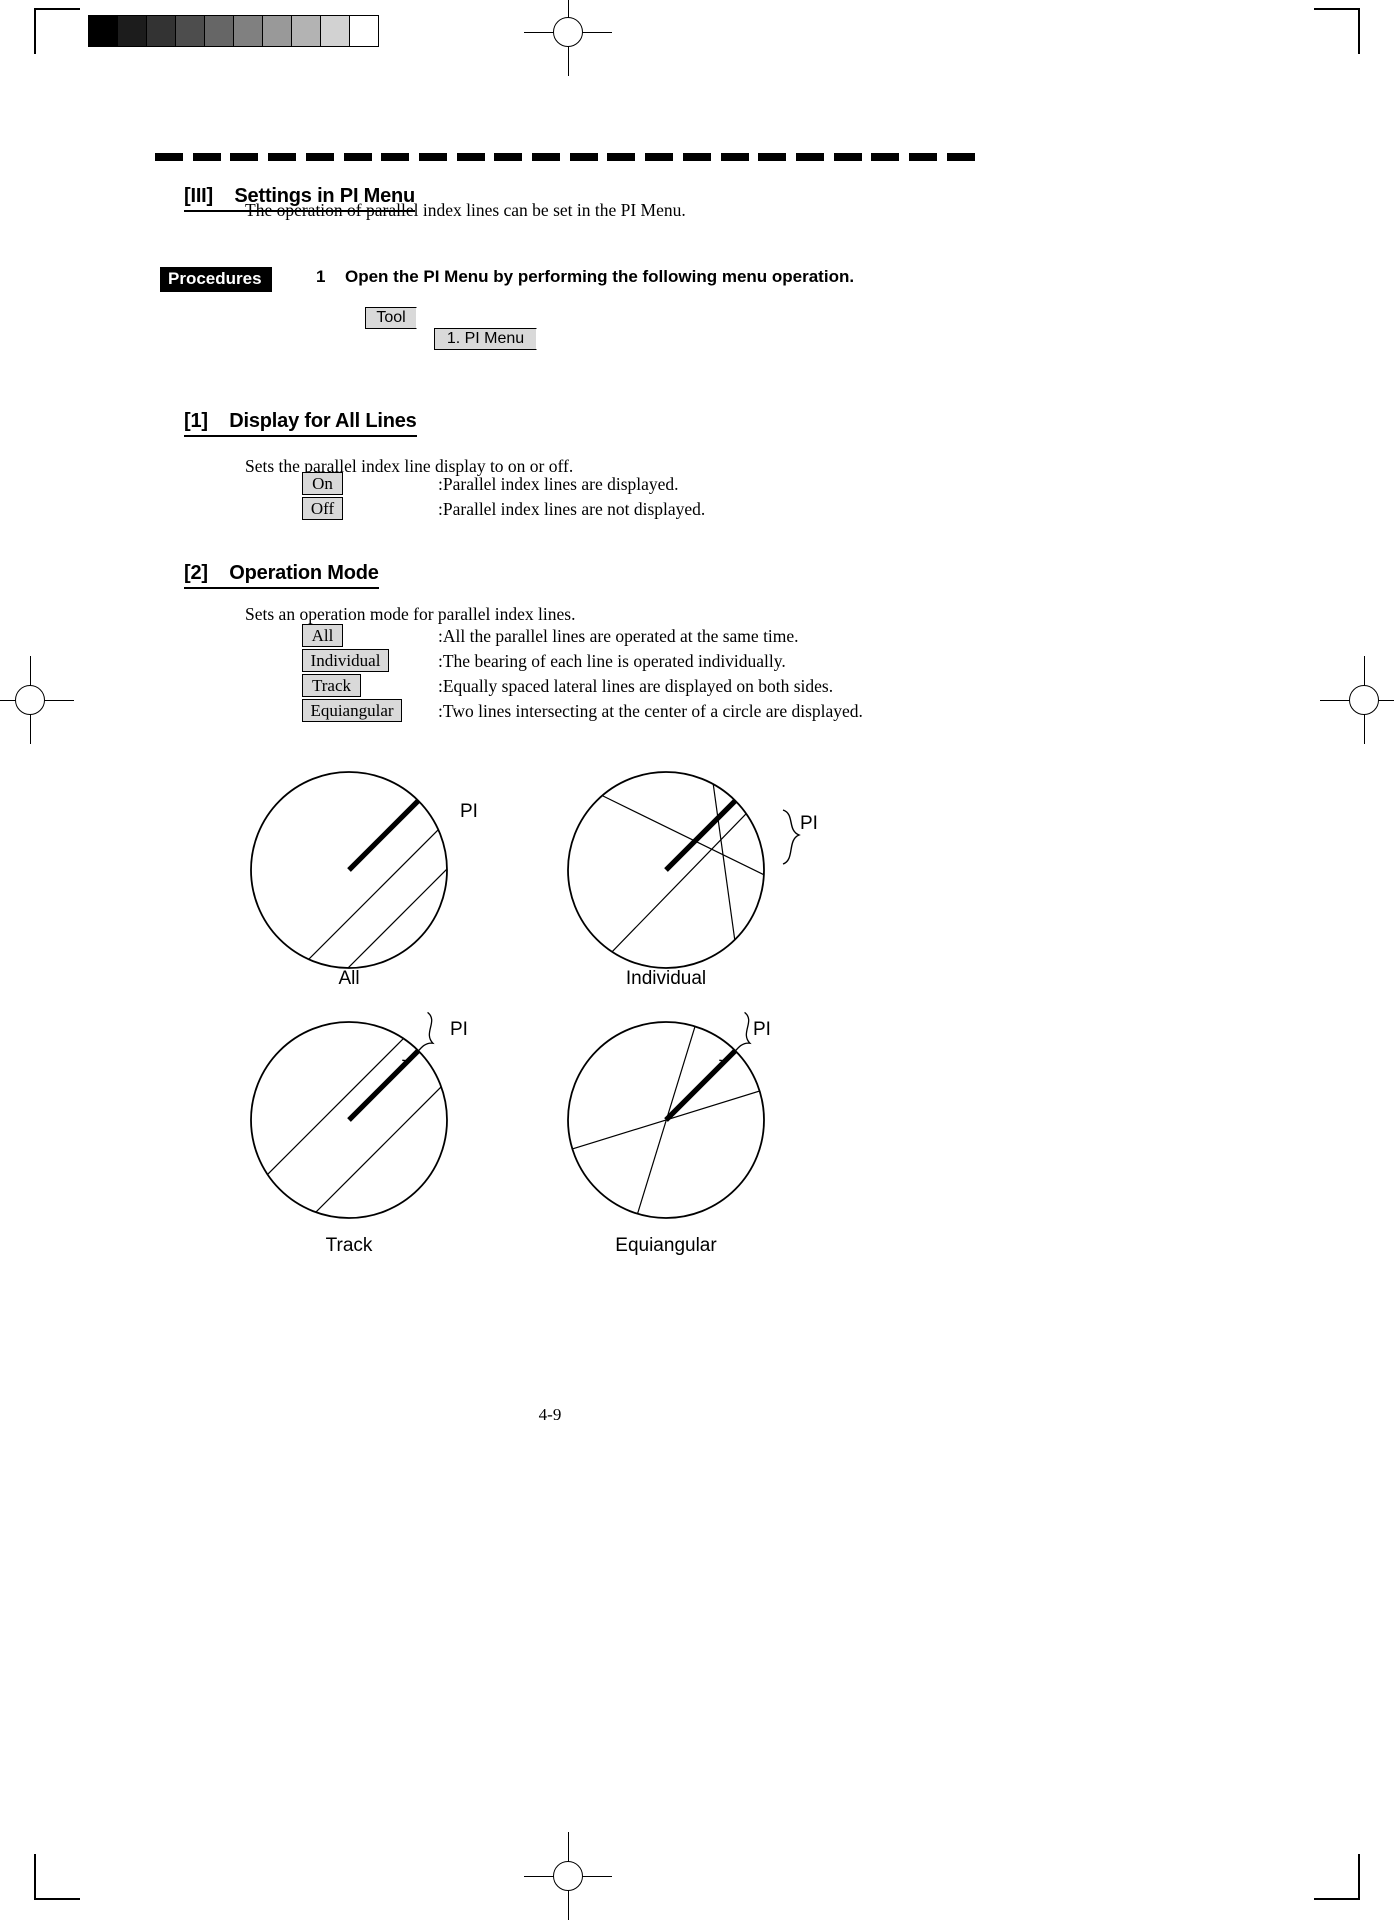 This screenshot has height=1920, width=1394. I want to click on diagram-all, so click(349, 870).